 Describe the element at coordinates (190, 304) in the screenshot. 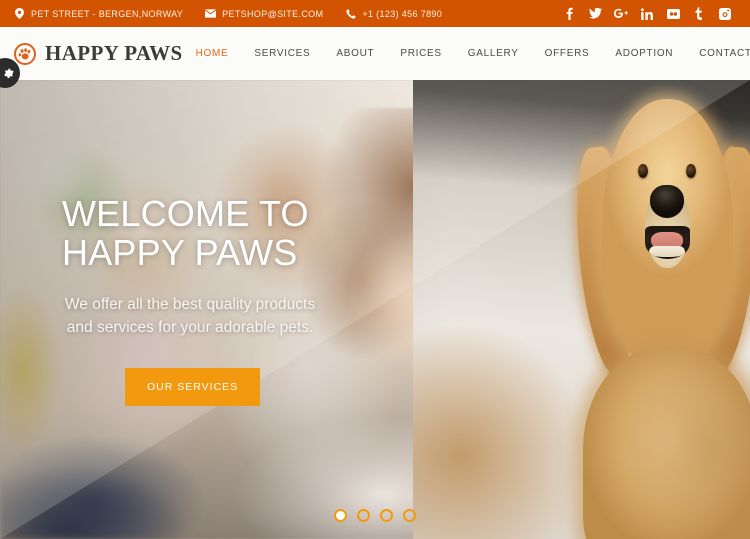

I see `hero-subtitle-line-1: We offer all the best quality products` at that location.